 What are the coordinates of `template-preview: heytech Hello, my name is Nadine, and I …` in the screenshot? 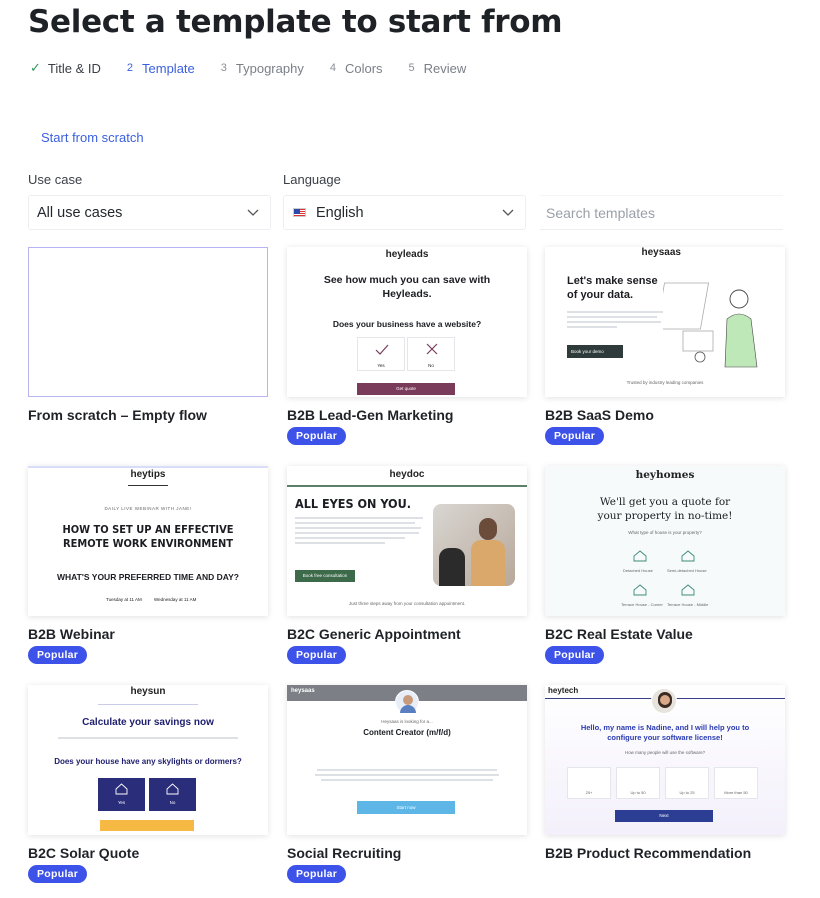 It's located at (665, 760).